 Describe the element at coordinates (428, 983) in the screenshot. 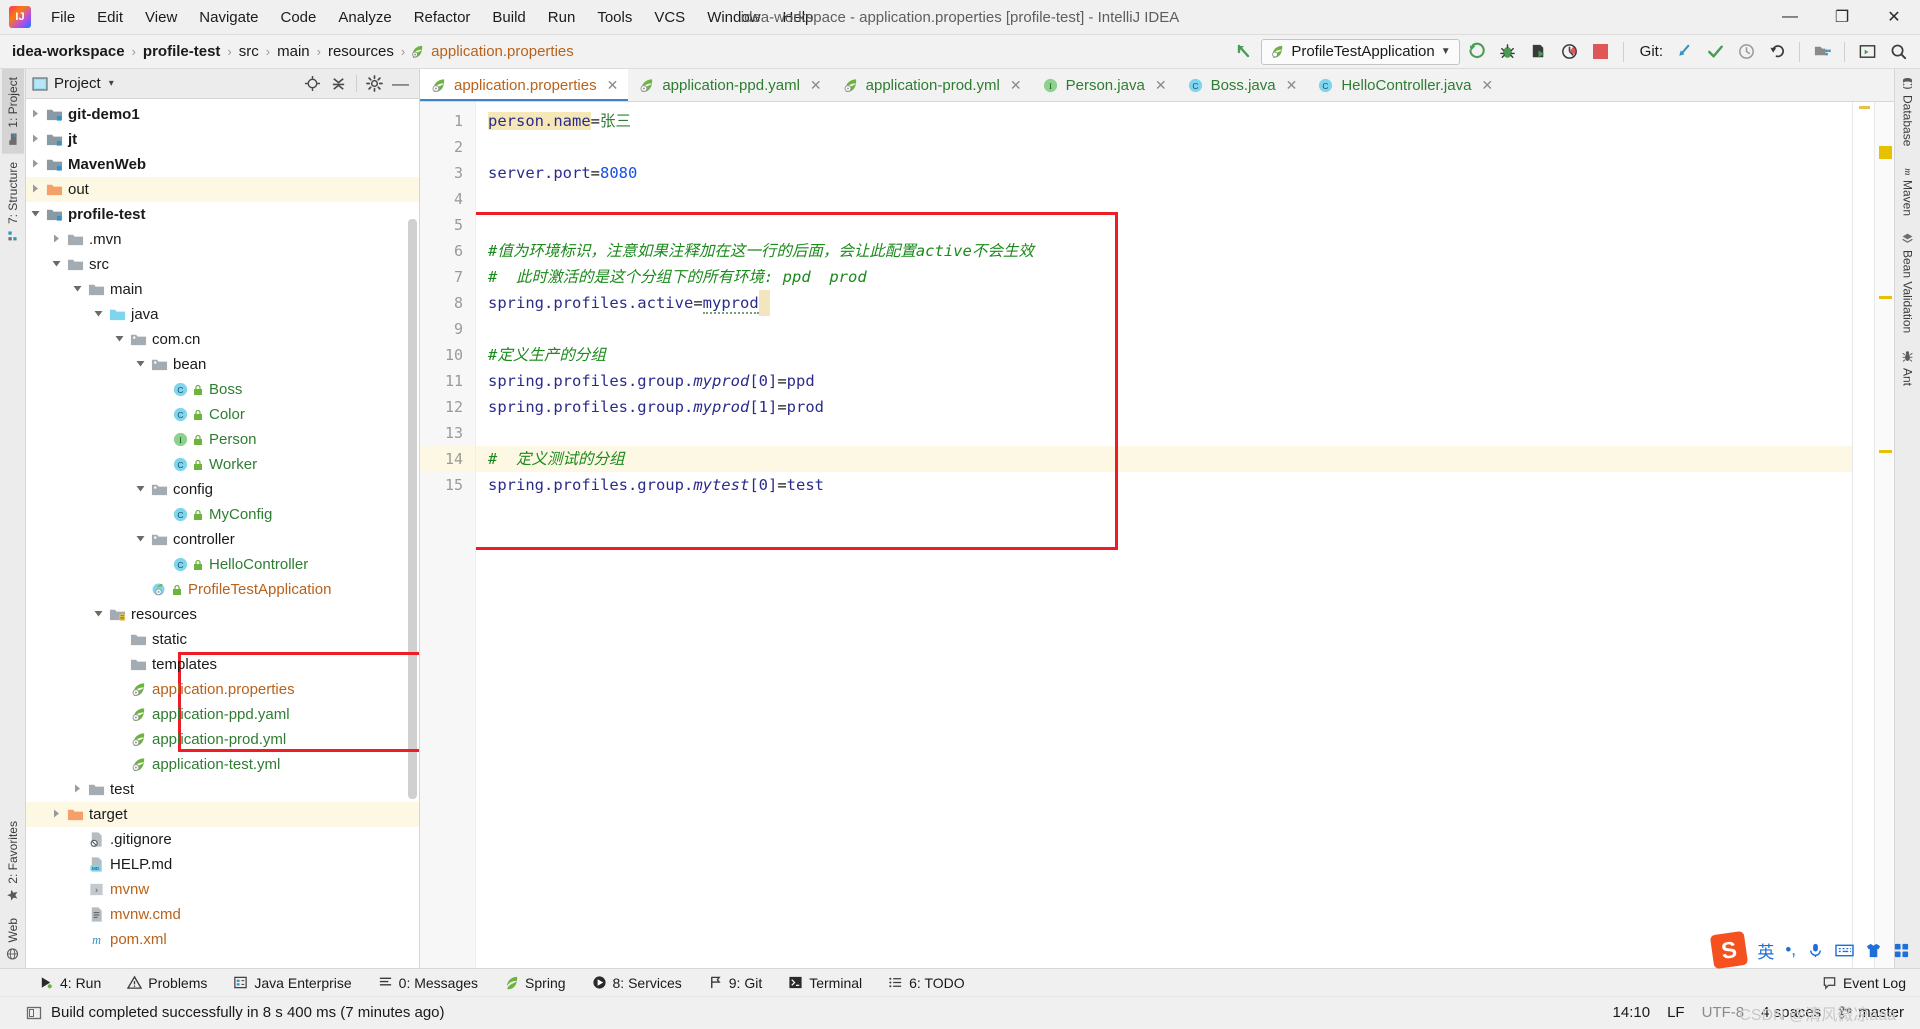

I see `bottom-tool-window-messages: 0: Messages` at that location.